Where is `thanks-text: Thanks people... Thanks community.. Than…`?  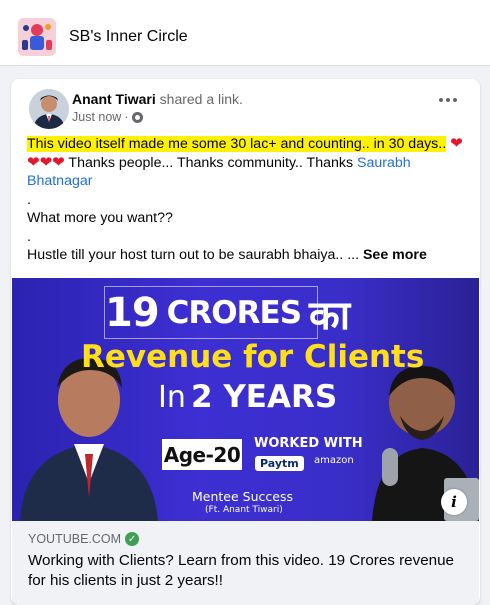 thanks-text: Thanks people... Thanks community.. Than… is located at coordinates (211, 162).